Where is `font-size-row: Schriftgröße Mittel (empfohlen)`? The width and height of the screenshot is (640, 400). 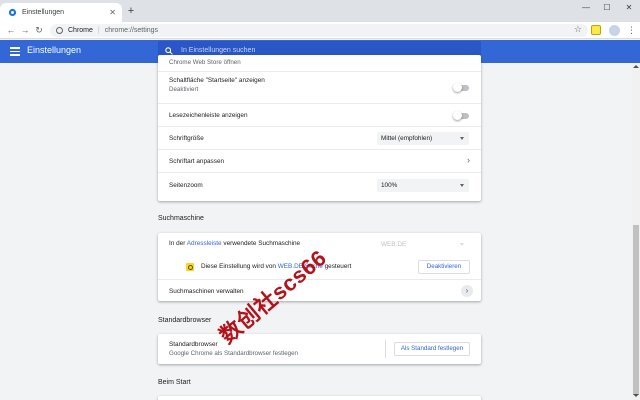
font-size-row: Schriftgröße Mittel (empfohlen) is located at coordinates (319, 137).